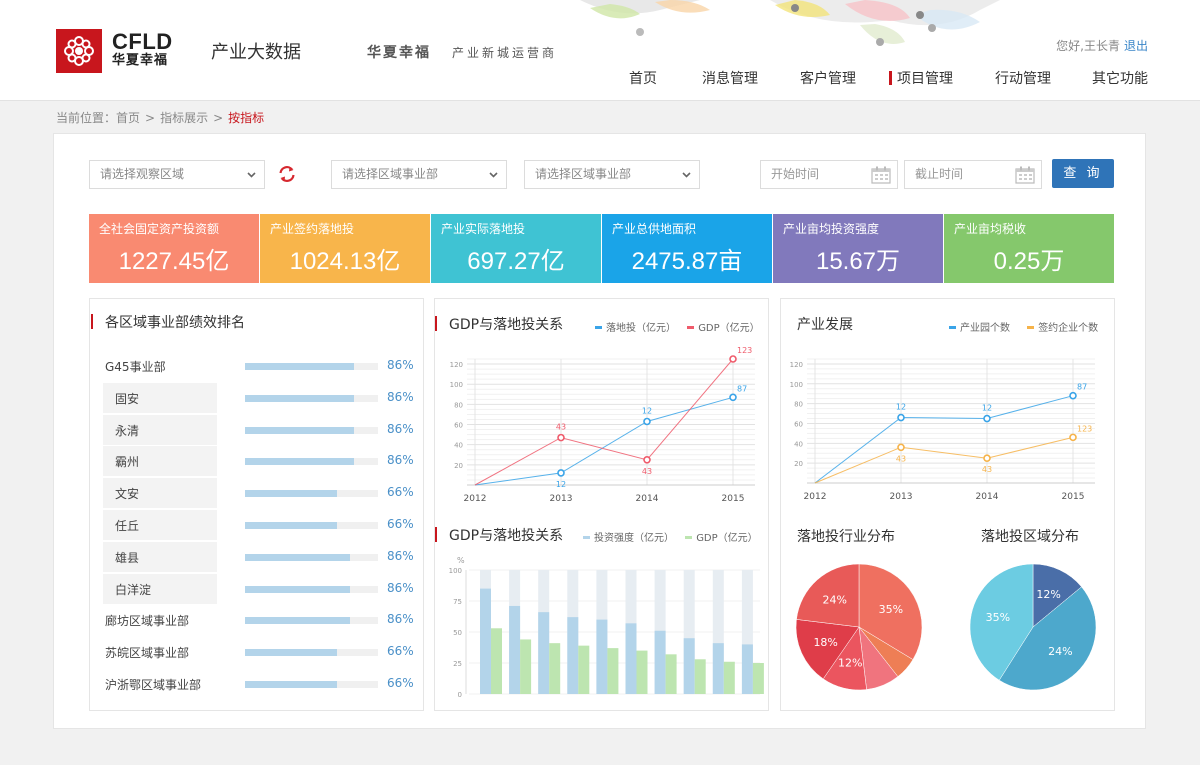  Describe the element at coordinates (628, 538) in the screenshot. I see `legend-item: 投资强度（亿元）` at that location.